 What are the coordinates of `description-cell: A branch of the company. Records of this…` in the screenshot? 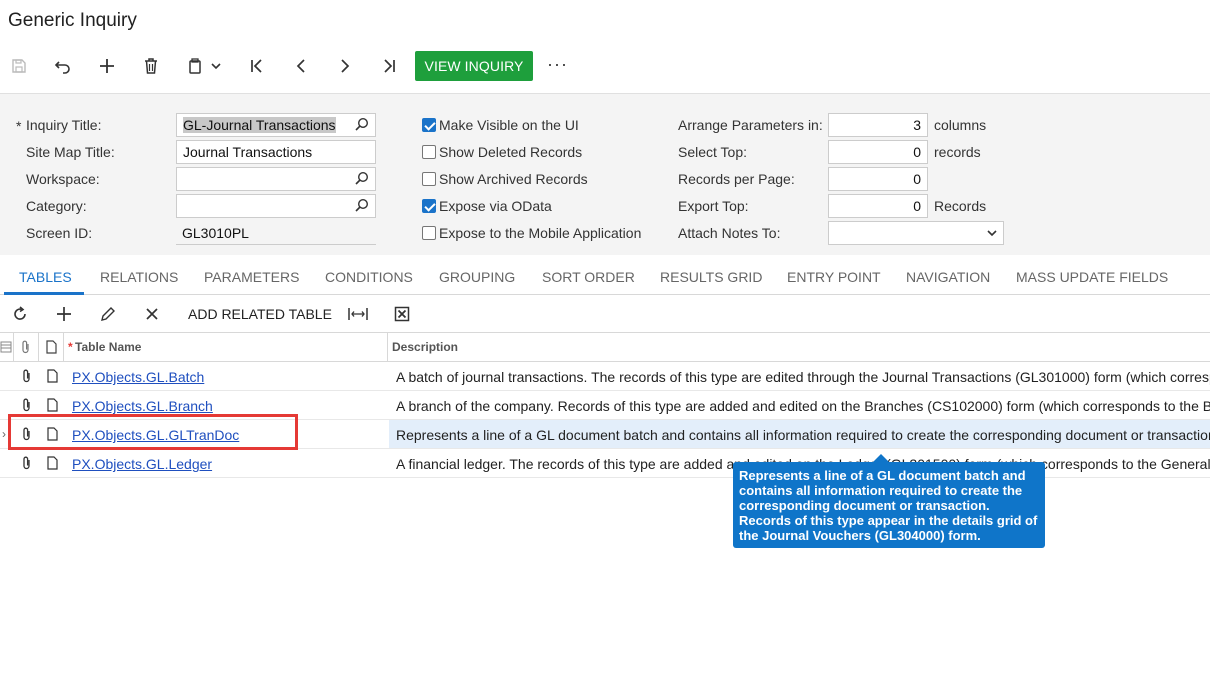 It's located at (799, 405).